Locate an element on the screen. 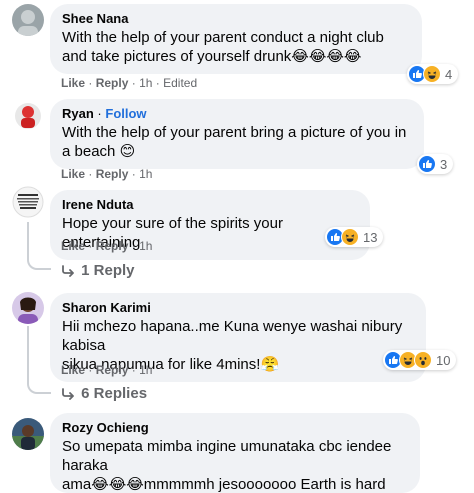 The width and height of the screenshot is (474, 493). comment-emojis: 😤 is located at coordinates (270, 364).